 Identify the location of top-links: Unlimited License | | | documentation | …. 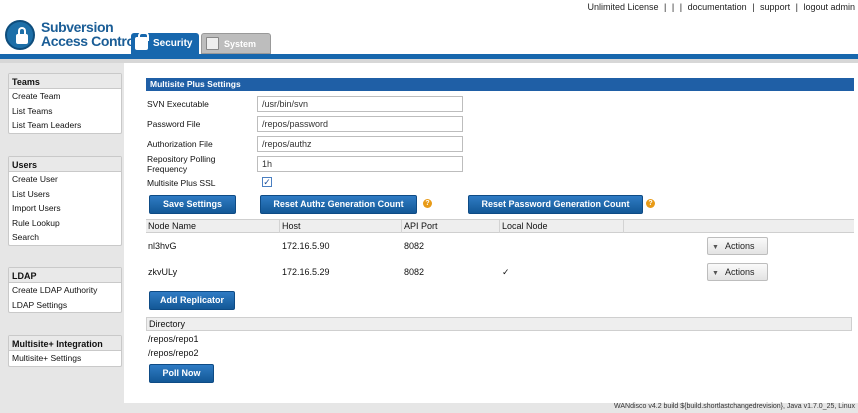
(721, 7).